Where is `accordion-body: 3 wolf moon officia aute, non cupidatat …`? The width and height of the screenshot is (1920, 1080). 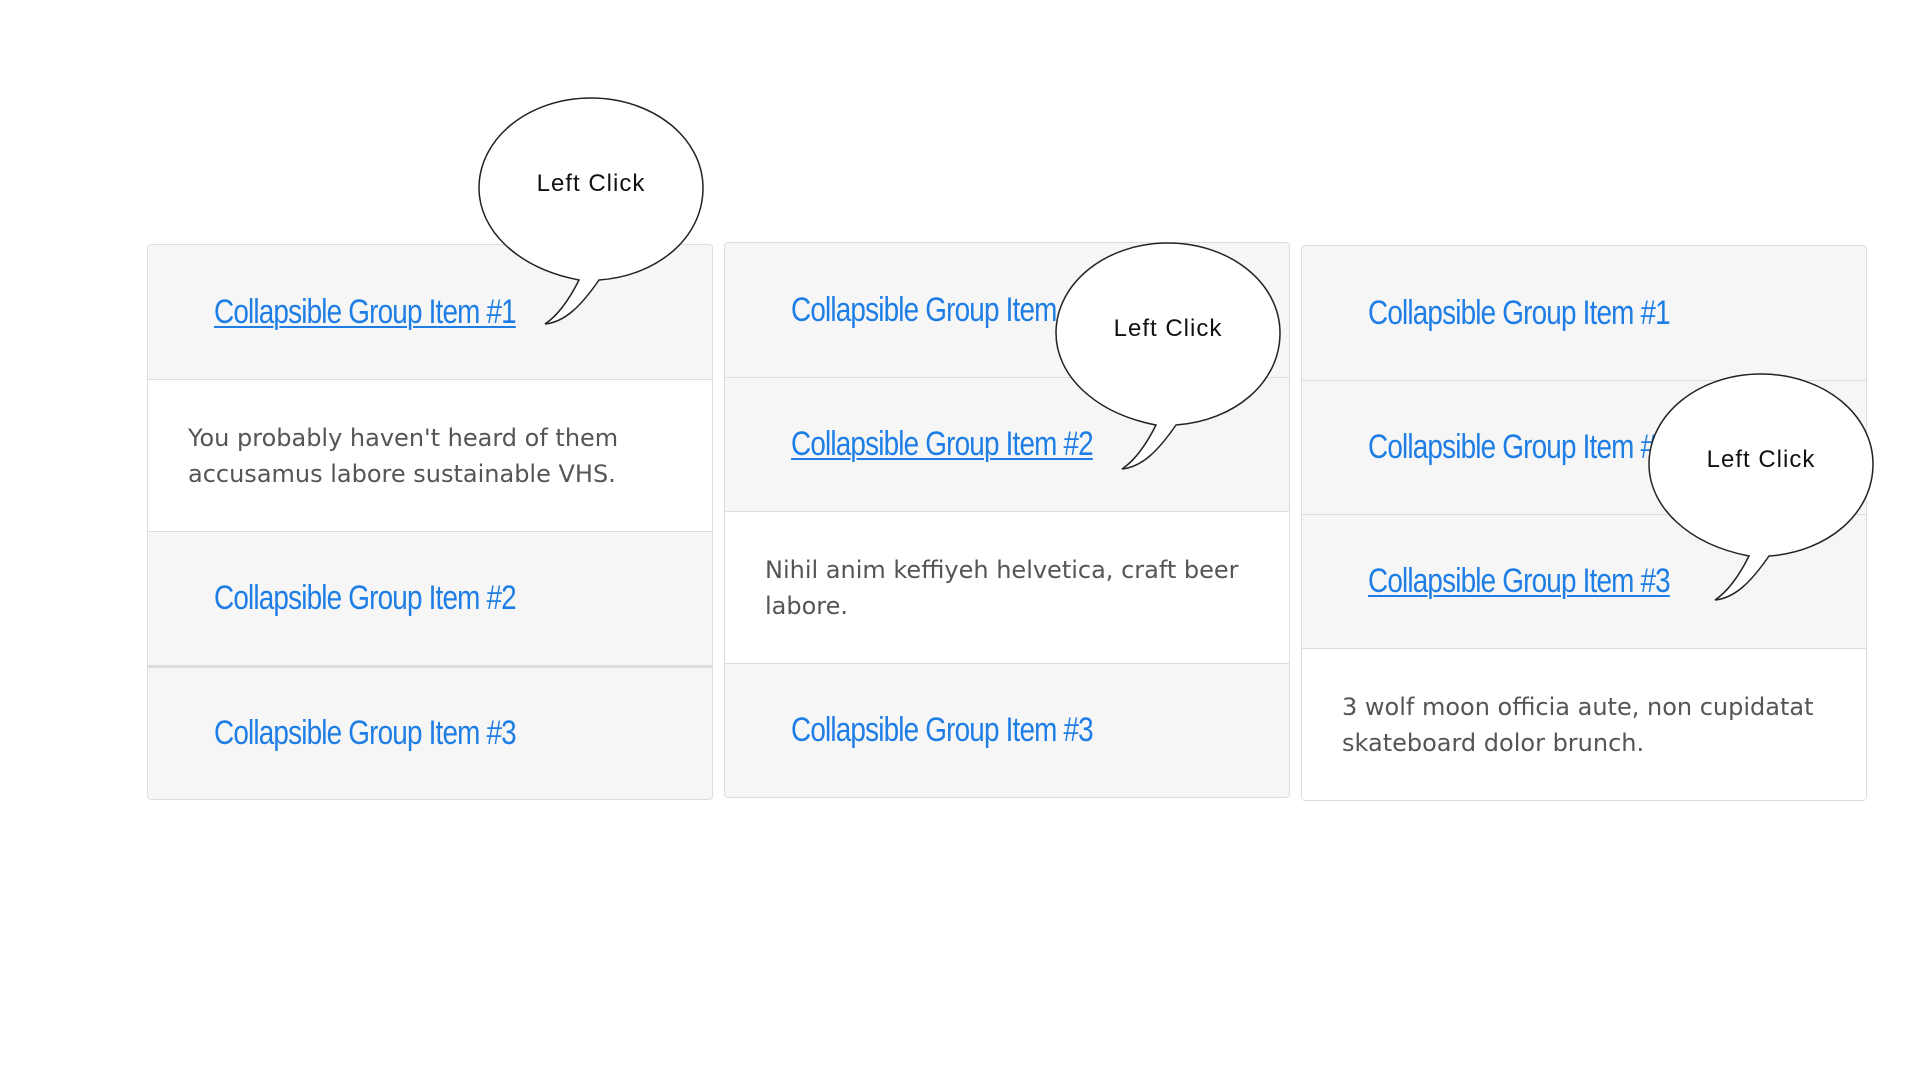
accordion-body: 3 wolf moon officia aute, non cupidatat … is located at coordinates (1584, 724).